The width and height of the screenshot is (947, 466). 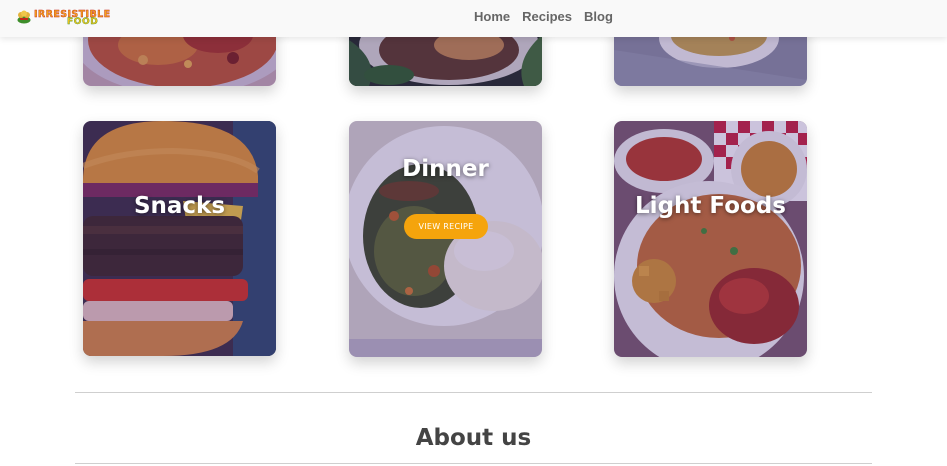 I want to click on category-card-dinner: Dinner VIEW RECIPE, so click(x=445, y=239).